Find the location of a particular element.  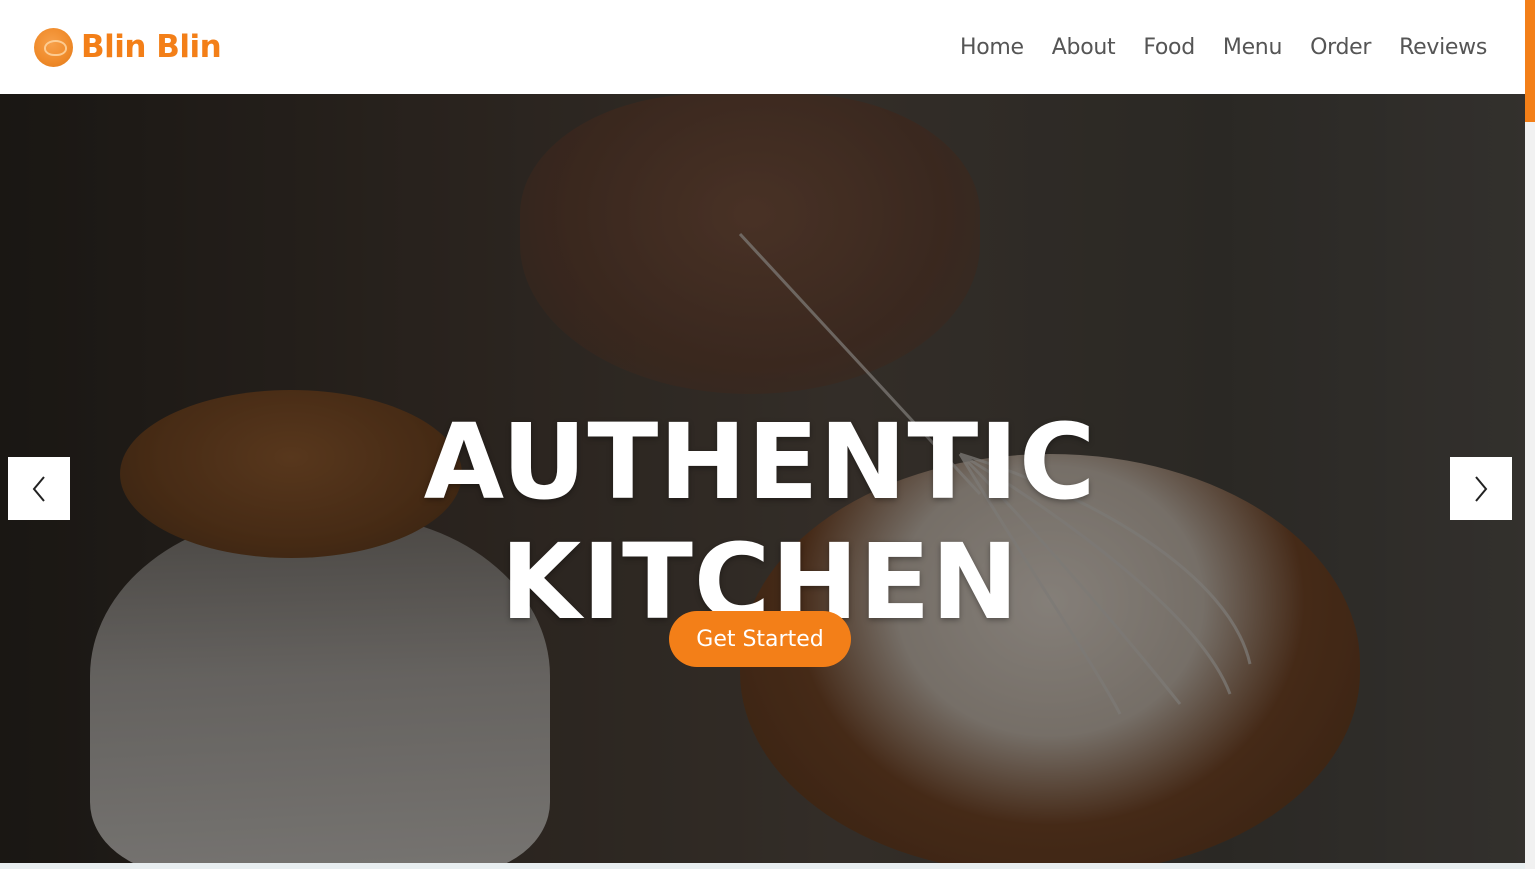

nav-item-about: About is located at coordinates (1084, 47).